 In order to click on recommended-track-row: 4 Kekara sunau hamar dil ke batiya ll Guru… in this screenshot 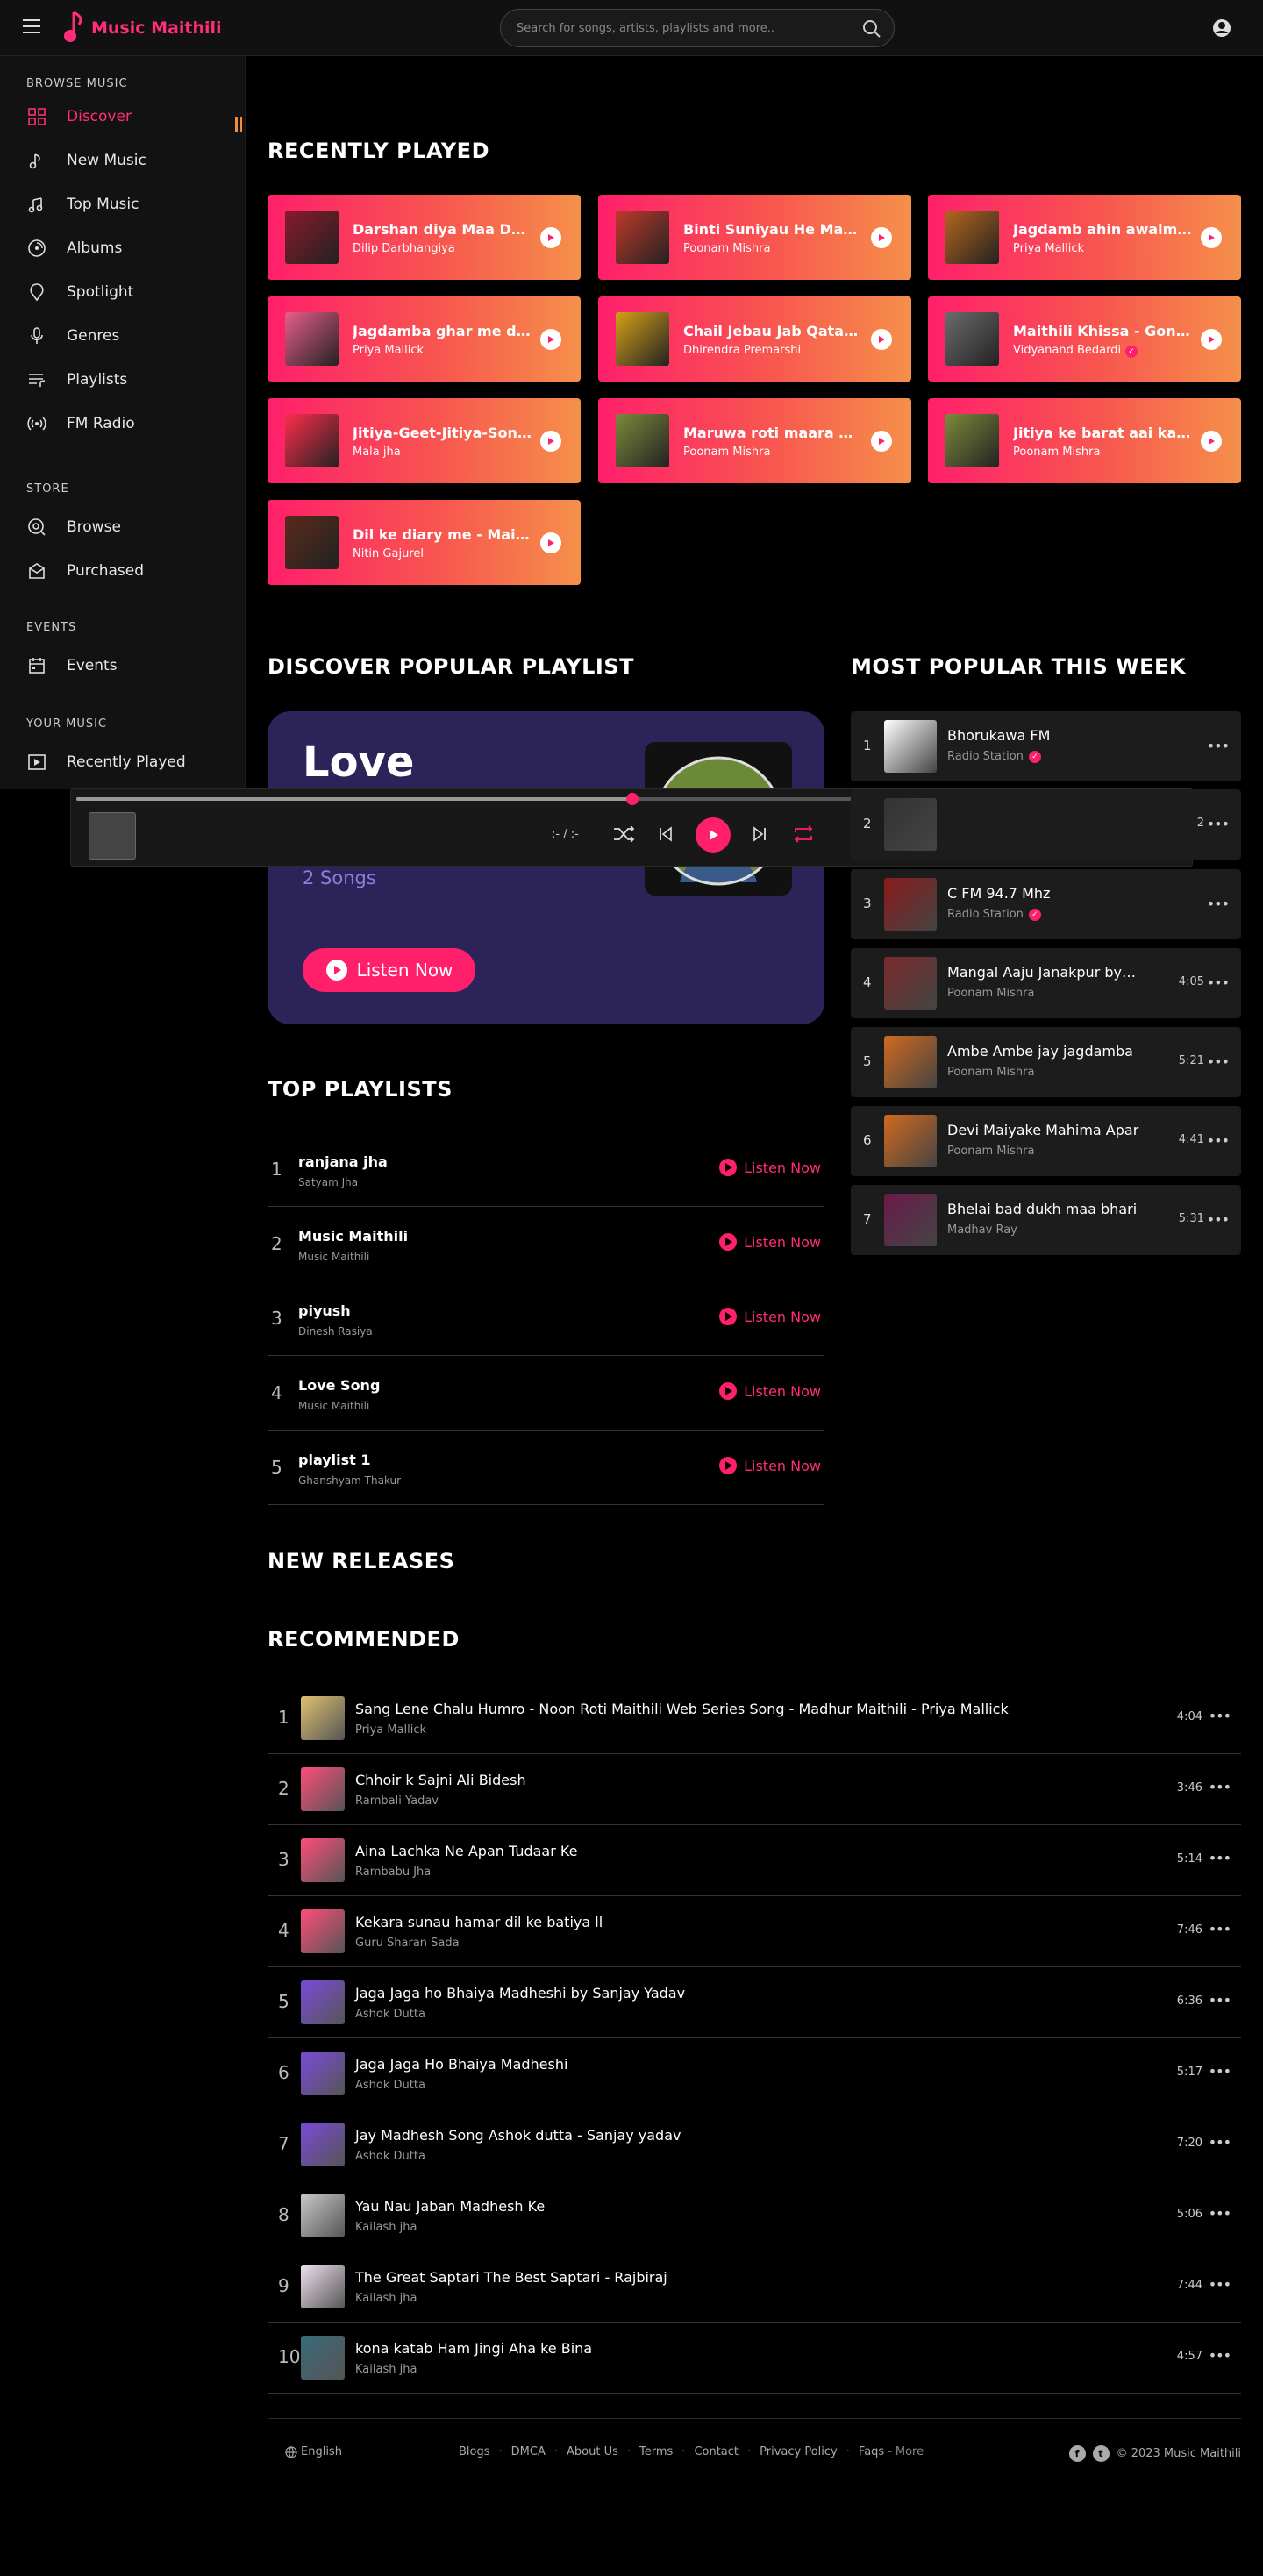, I will do `click(754, 1931)`.